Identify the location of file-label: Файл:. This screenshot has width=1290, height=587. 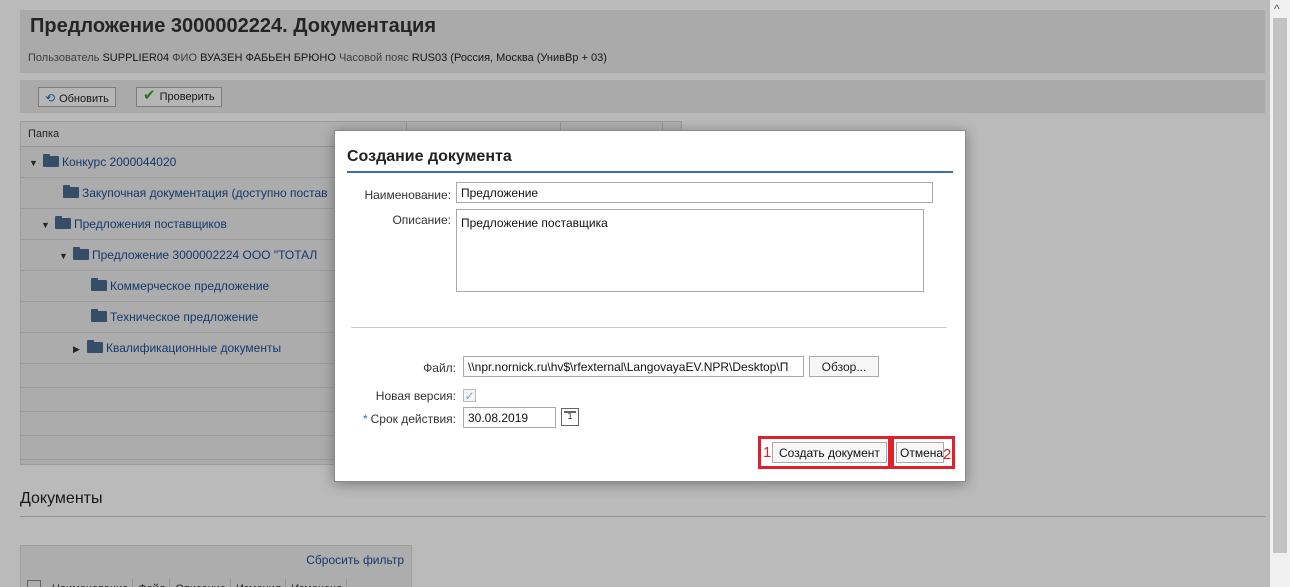
(439, 368).